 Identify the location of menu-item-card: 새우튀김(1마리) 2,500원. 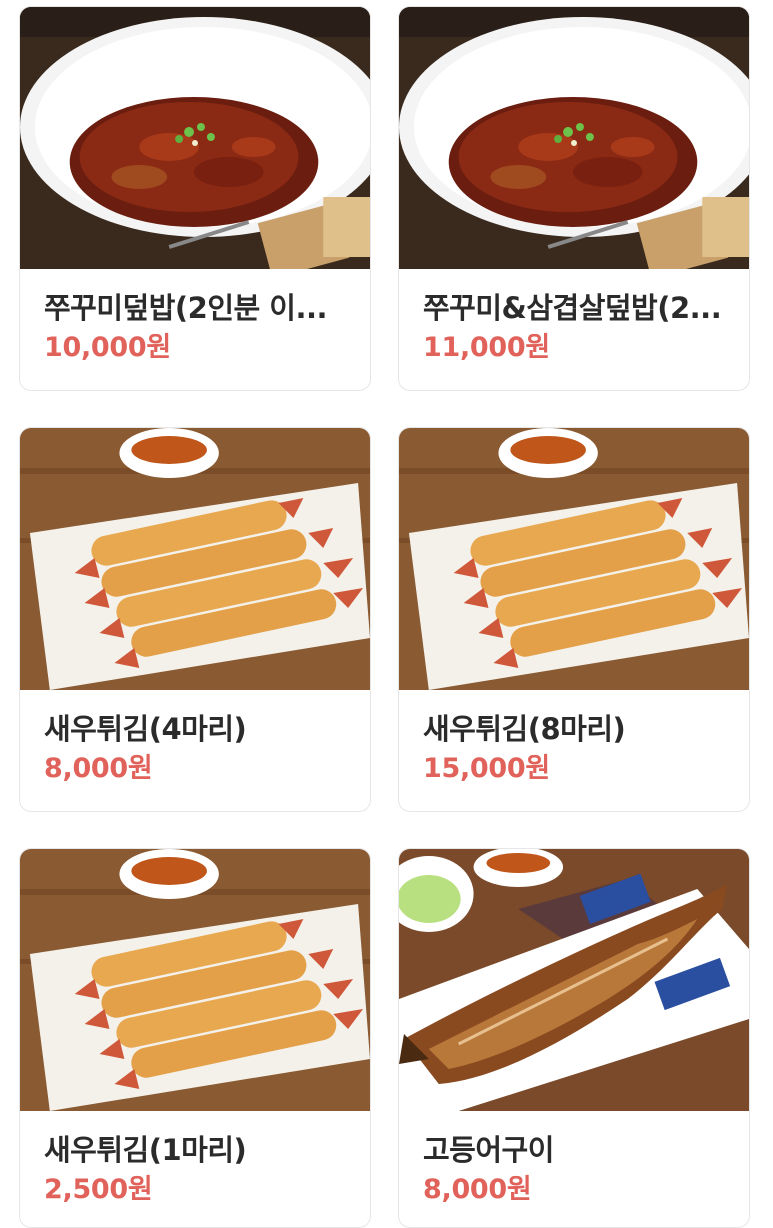
(195, 1038).